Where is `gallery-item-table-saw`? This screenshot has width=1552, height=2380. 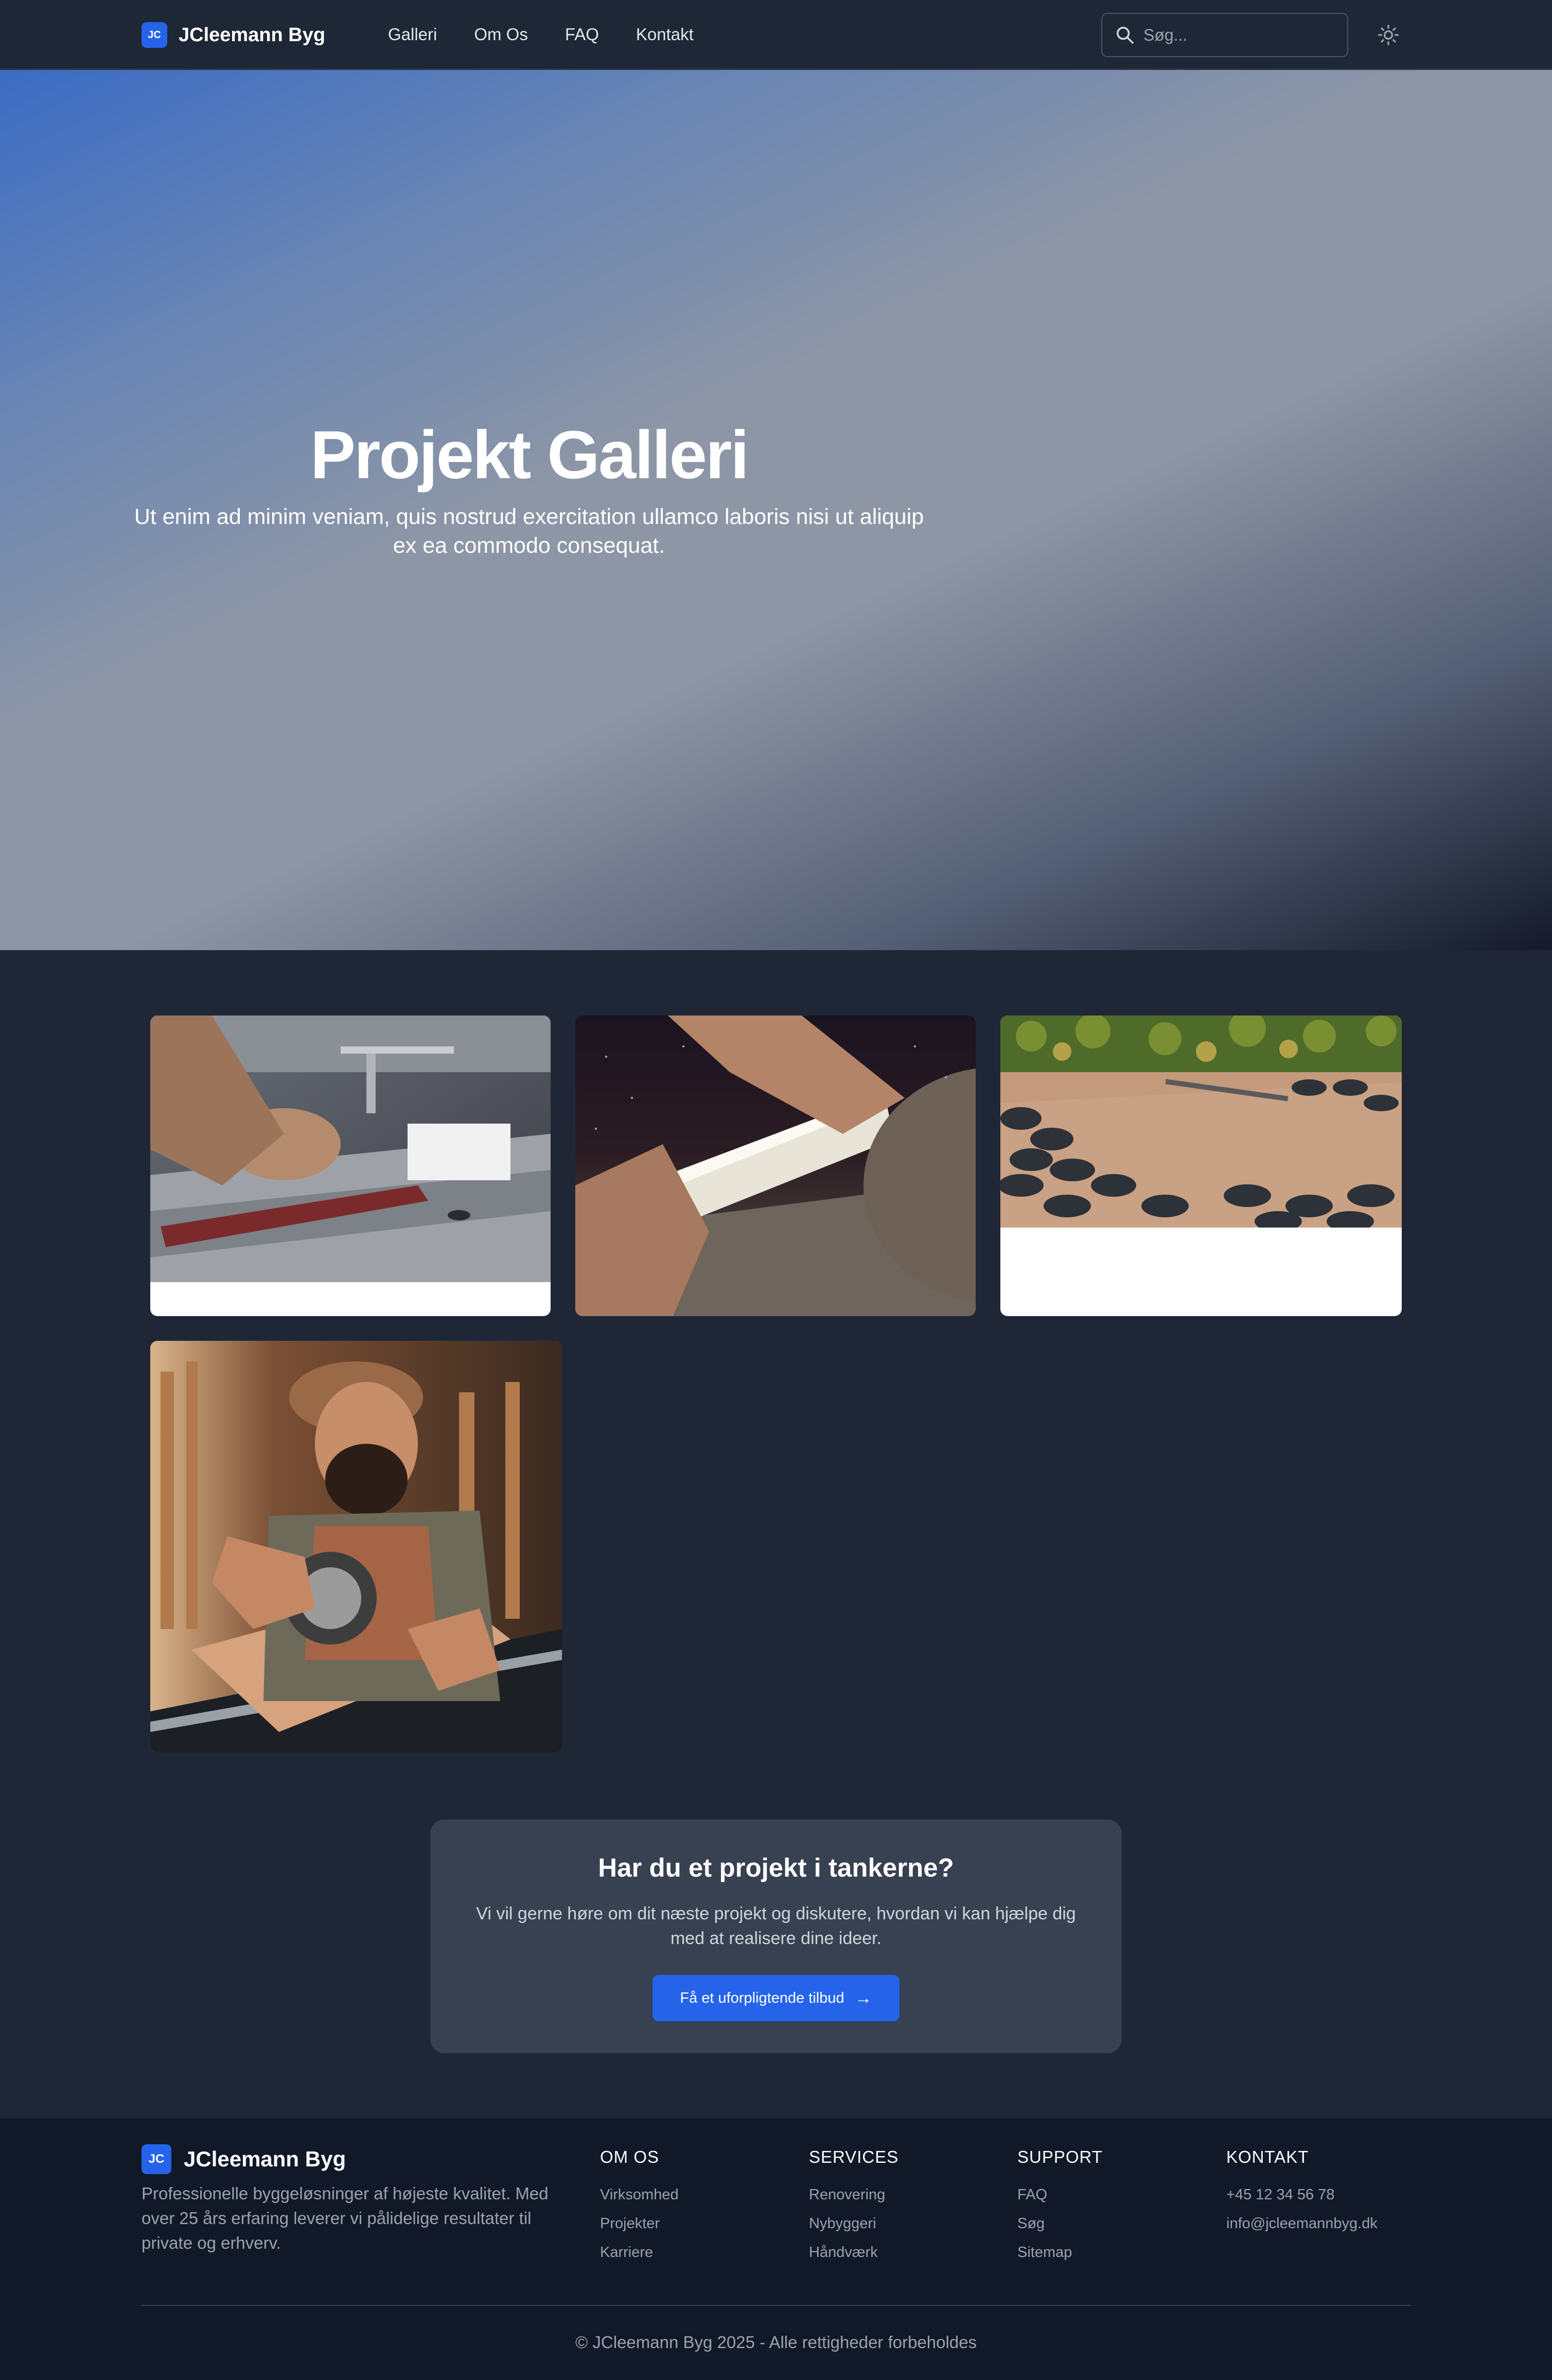
gallery-item-table-saw is located at coordinates (350, 1166).